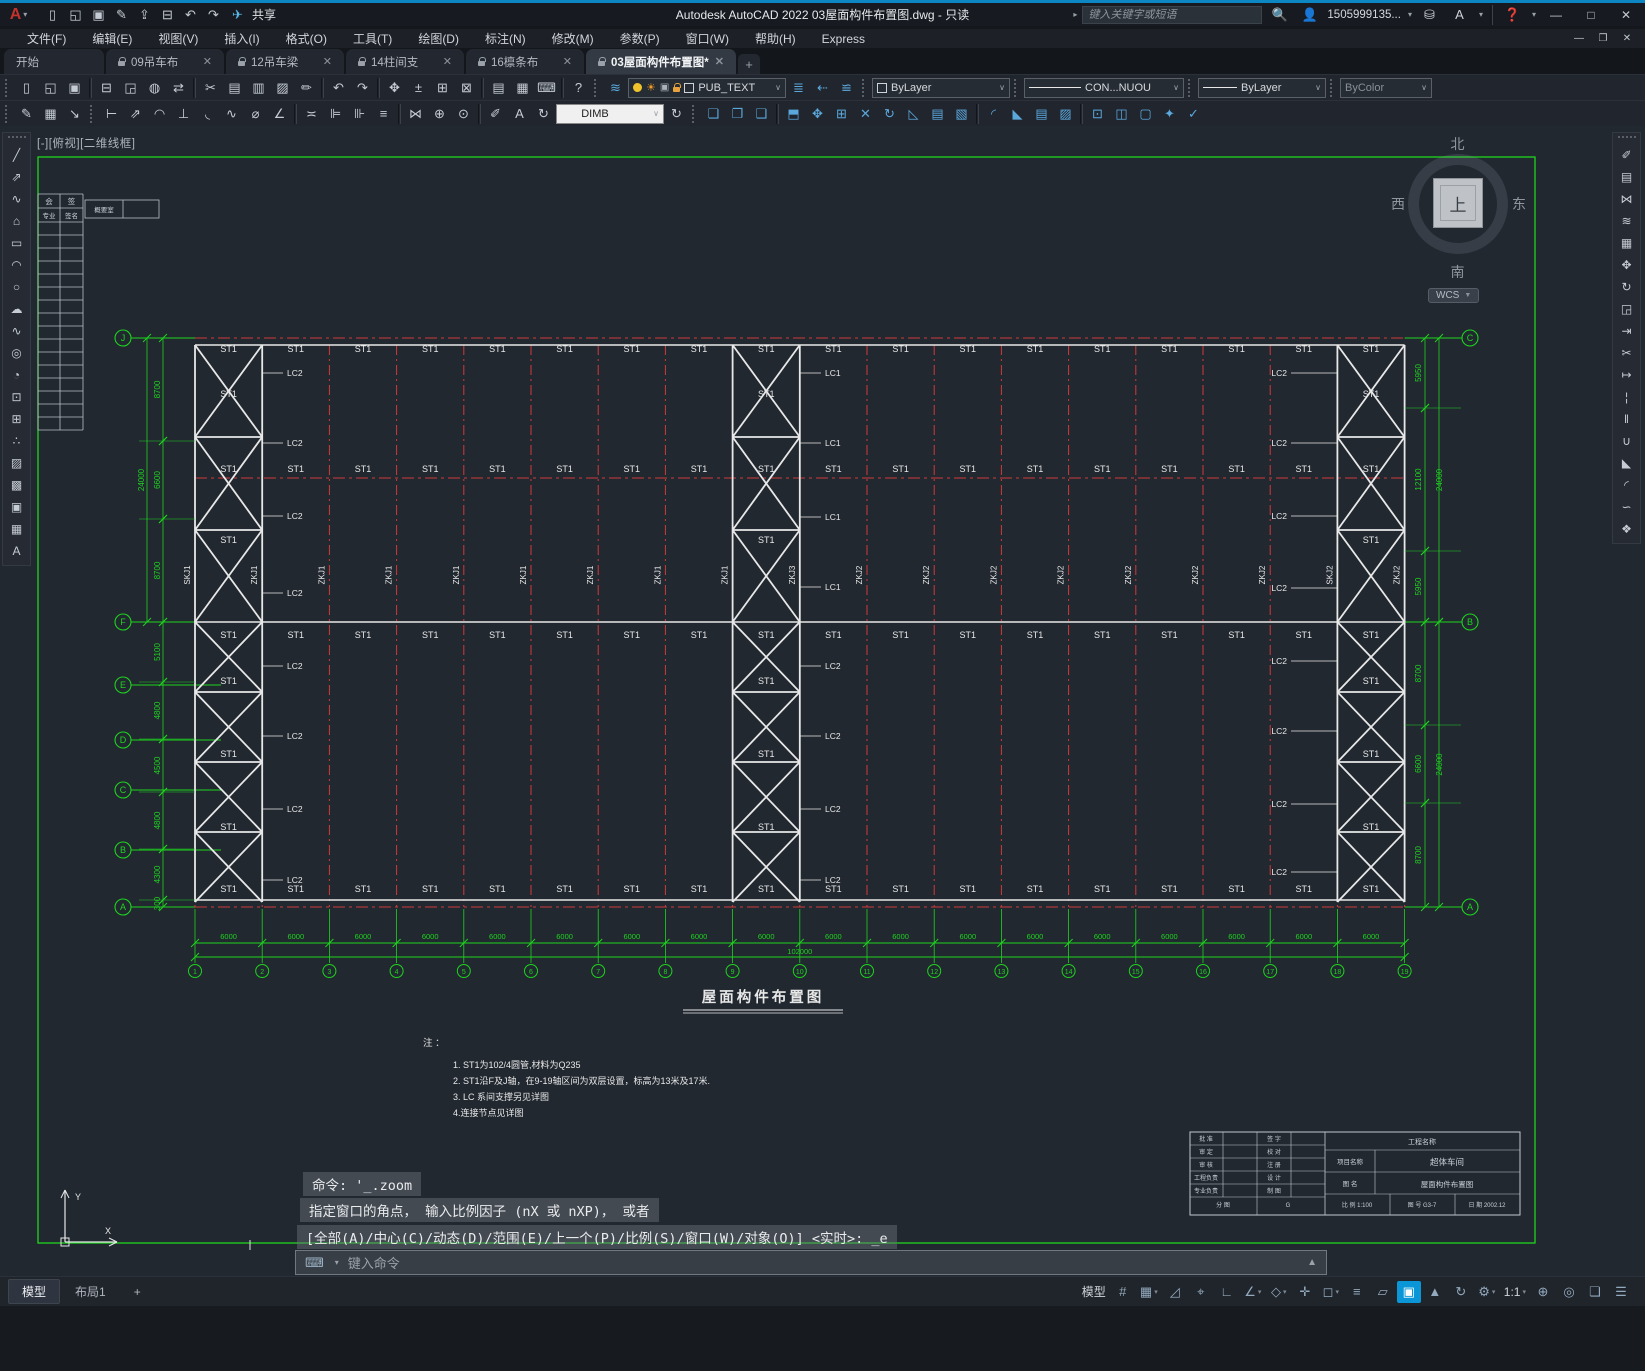 The width and height of the screenshot is (1645, 1371). What do you see at coordinates (737, 114) in the screenshot?
I see `subtract-icon: ❐` at bounding box center [737, 114].